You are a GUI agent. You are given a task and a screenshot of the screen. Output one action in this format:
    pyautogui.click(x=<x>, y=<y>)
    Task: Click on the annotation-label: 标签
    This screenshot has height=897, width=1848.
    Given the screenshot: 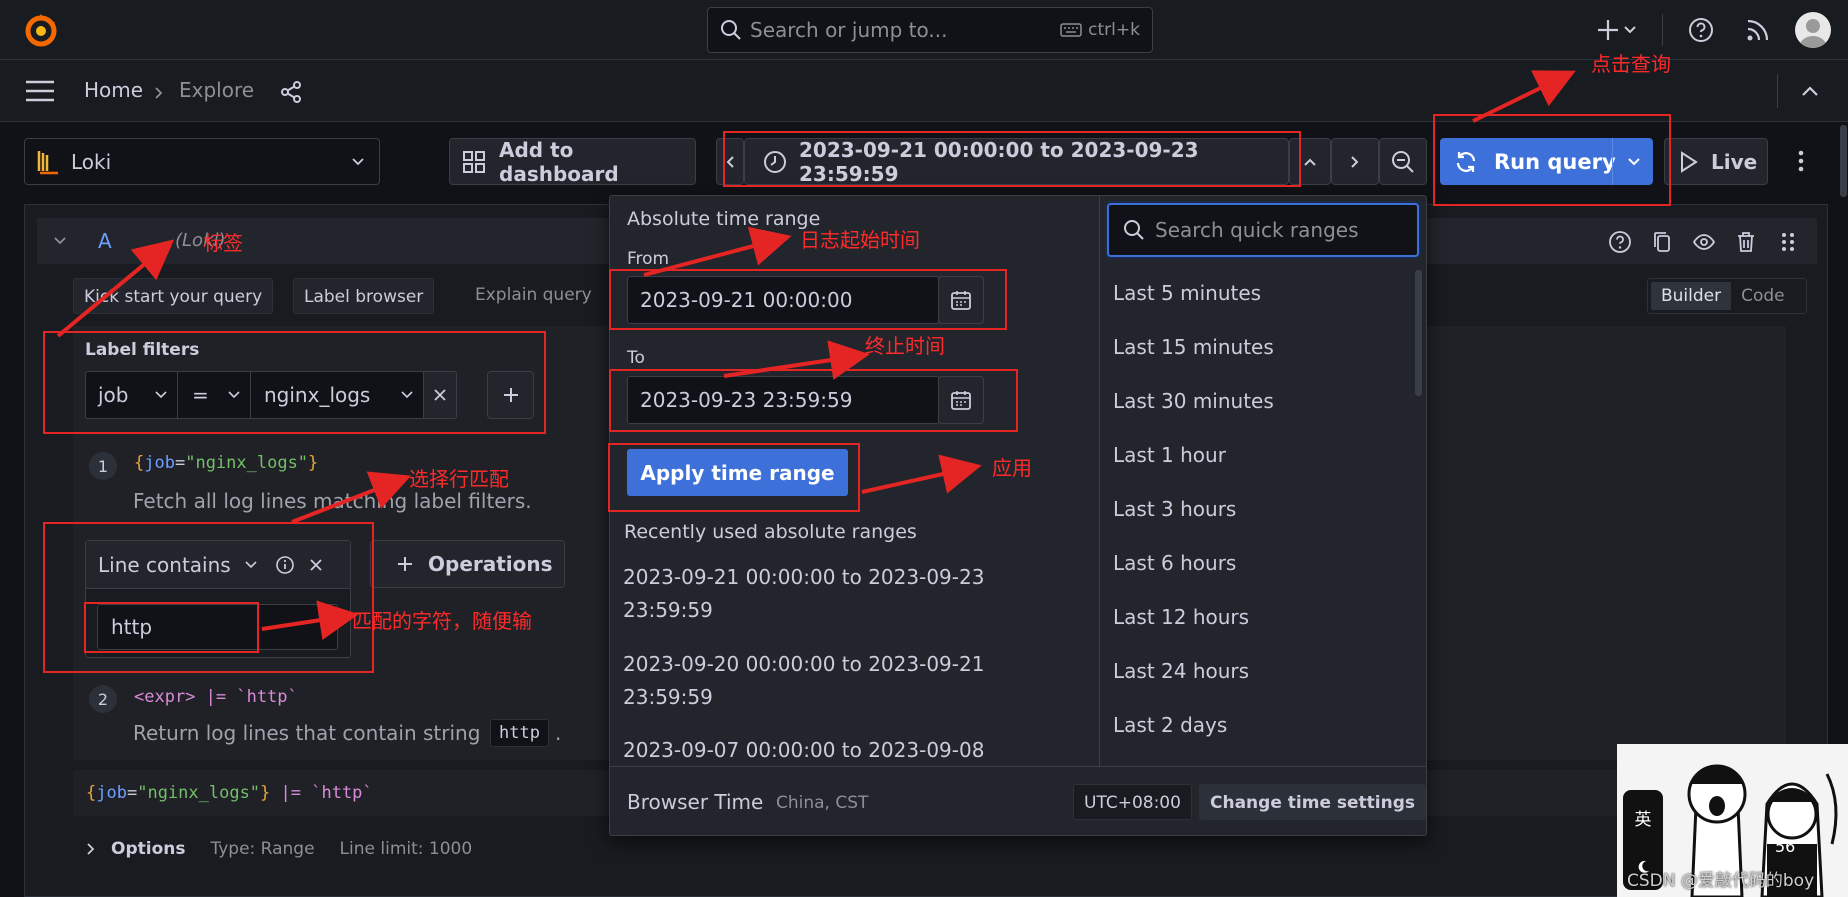 What is the action you would take?
    pyautogui.click(x=223, y=243)
    